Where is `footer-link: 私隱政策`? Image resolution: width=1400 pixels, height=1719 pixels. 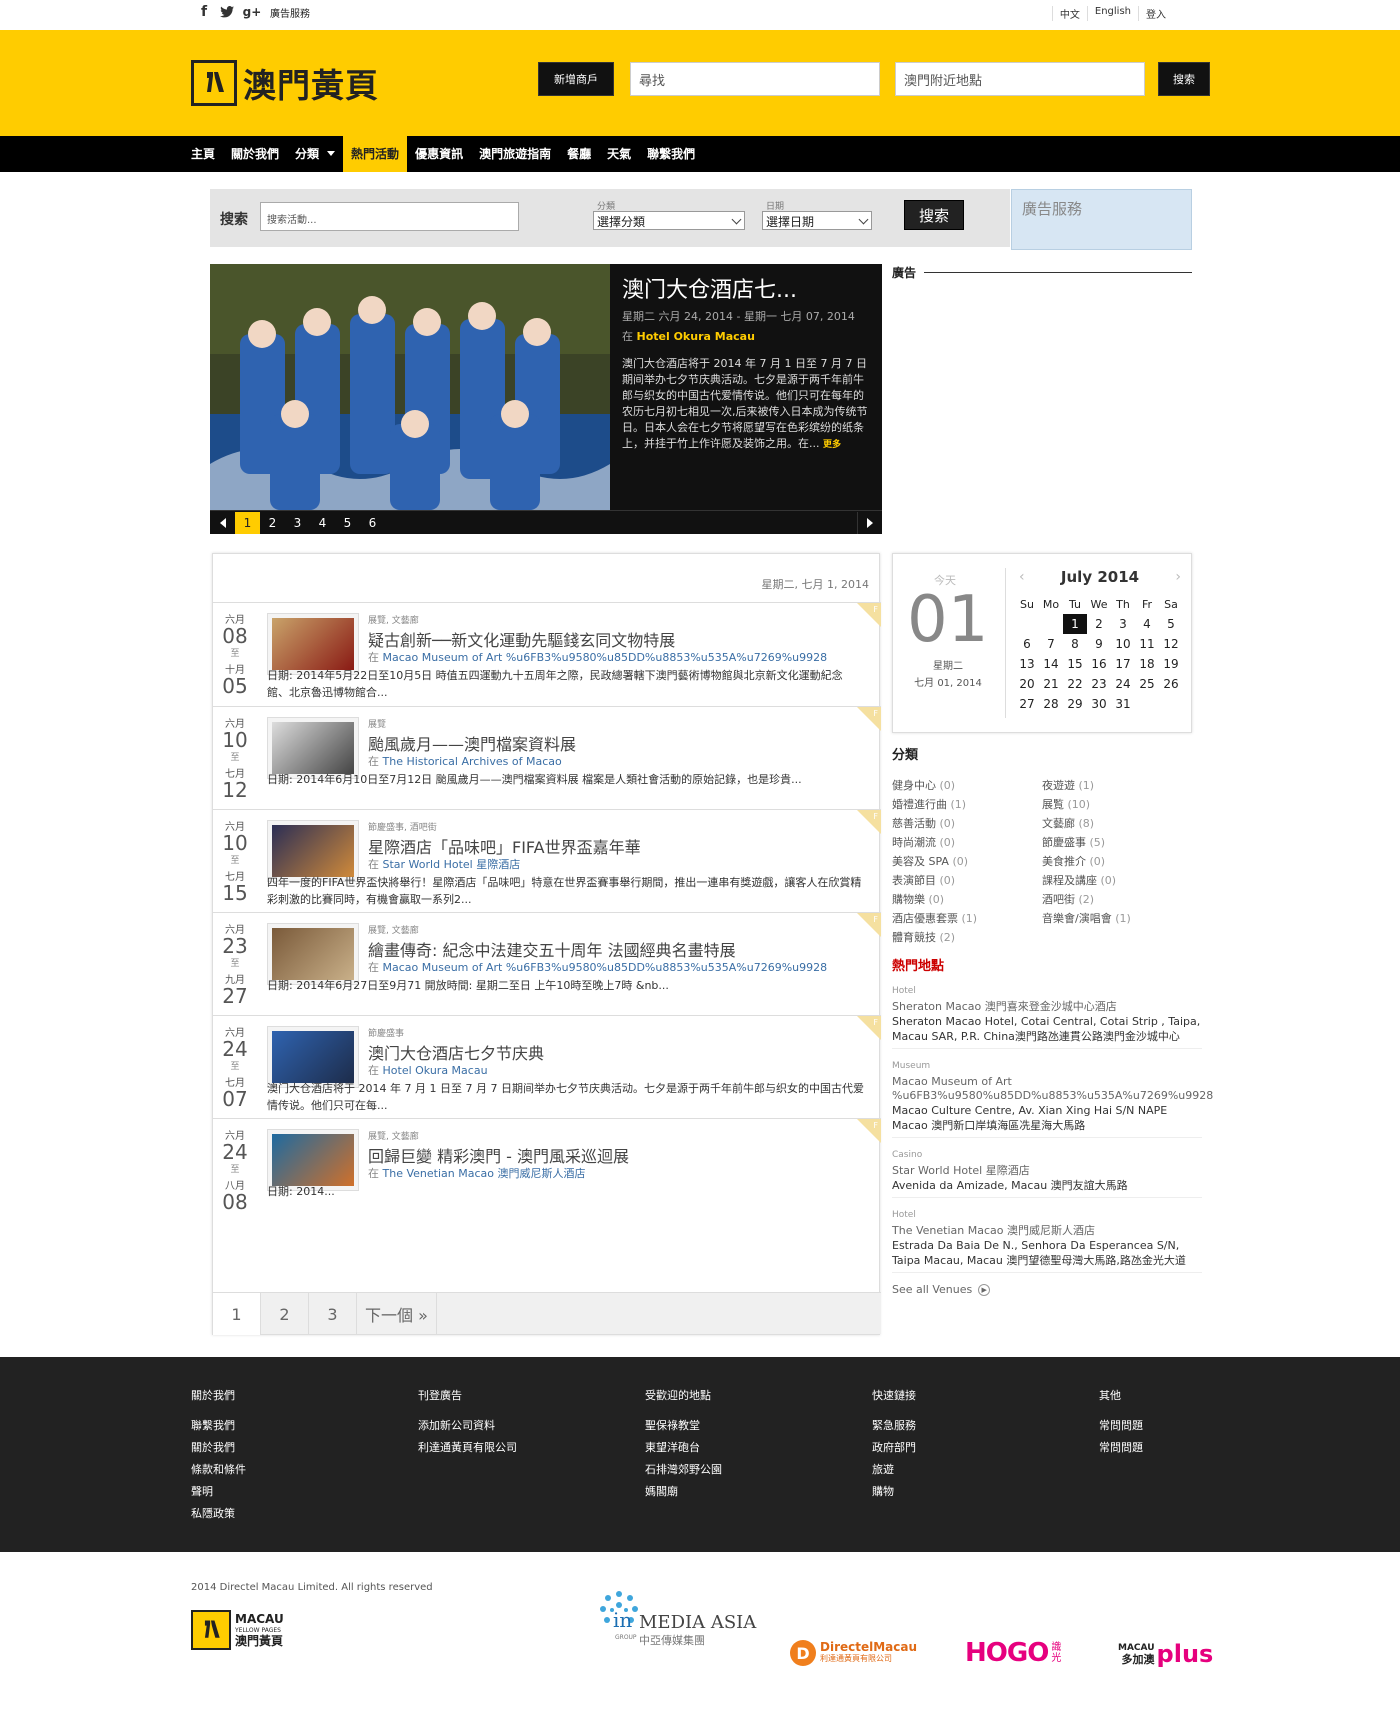 footer-link: 私隱政策 is located at coordinates (218, 1516).